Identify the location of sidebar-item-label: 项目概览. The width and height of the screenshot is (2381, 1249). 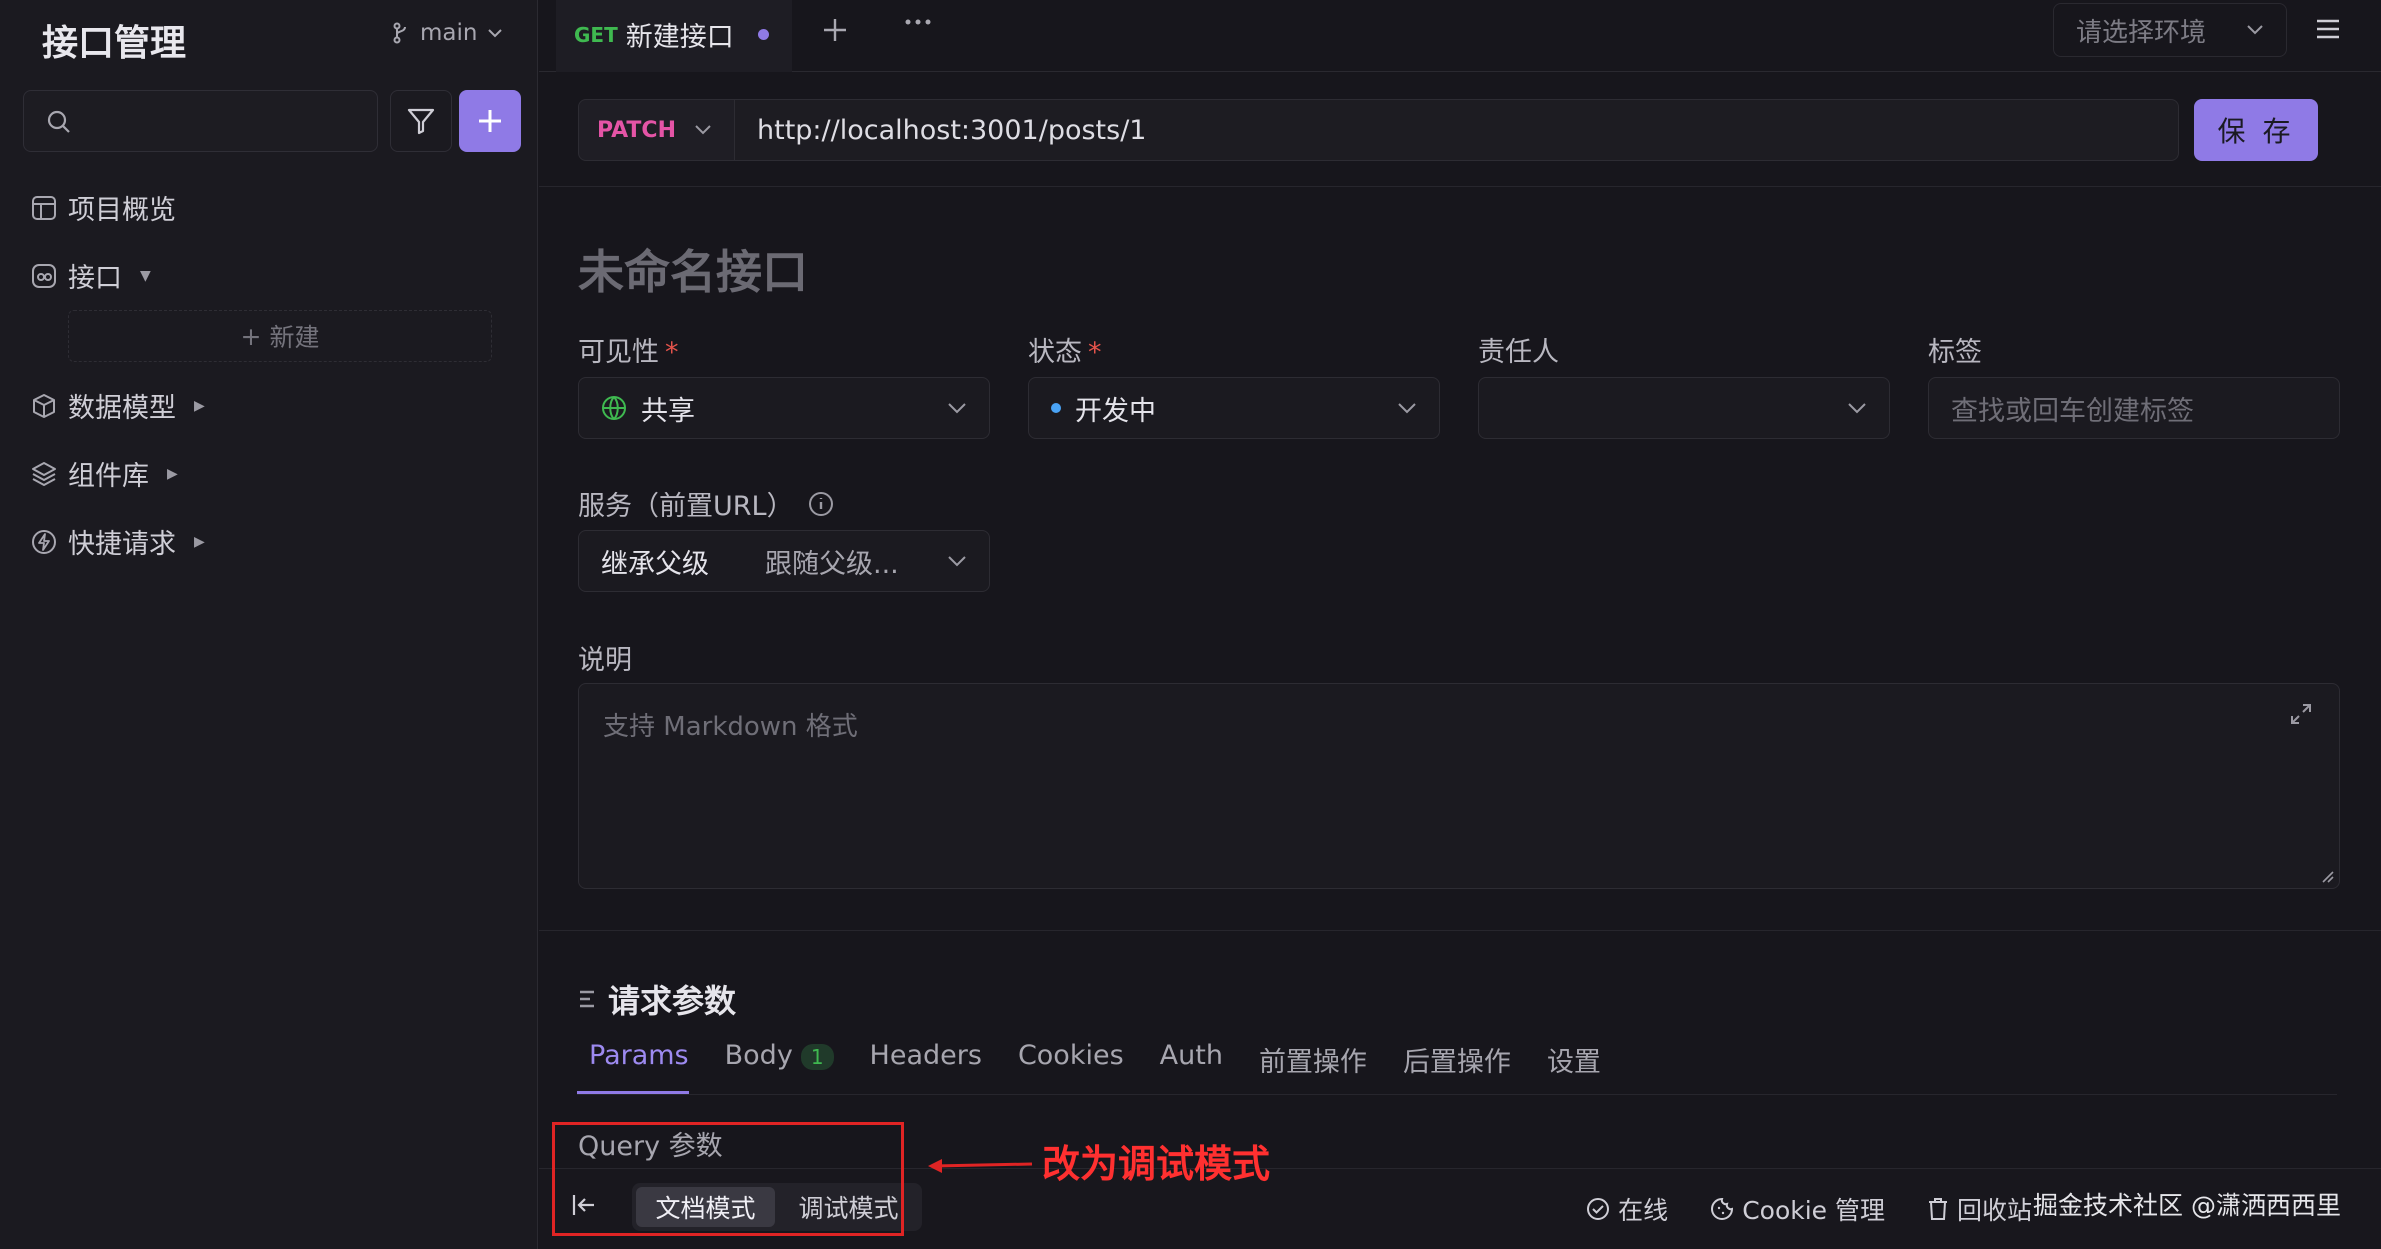
(122, 210).